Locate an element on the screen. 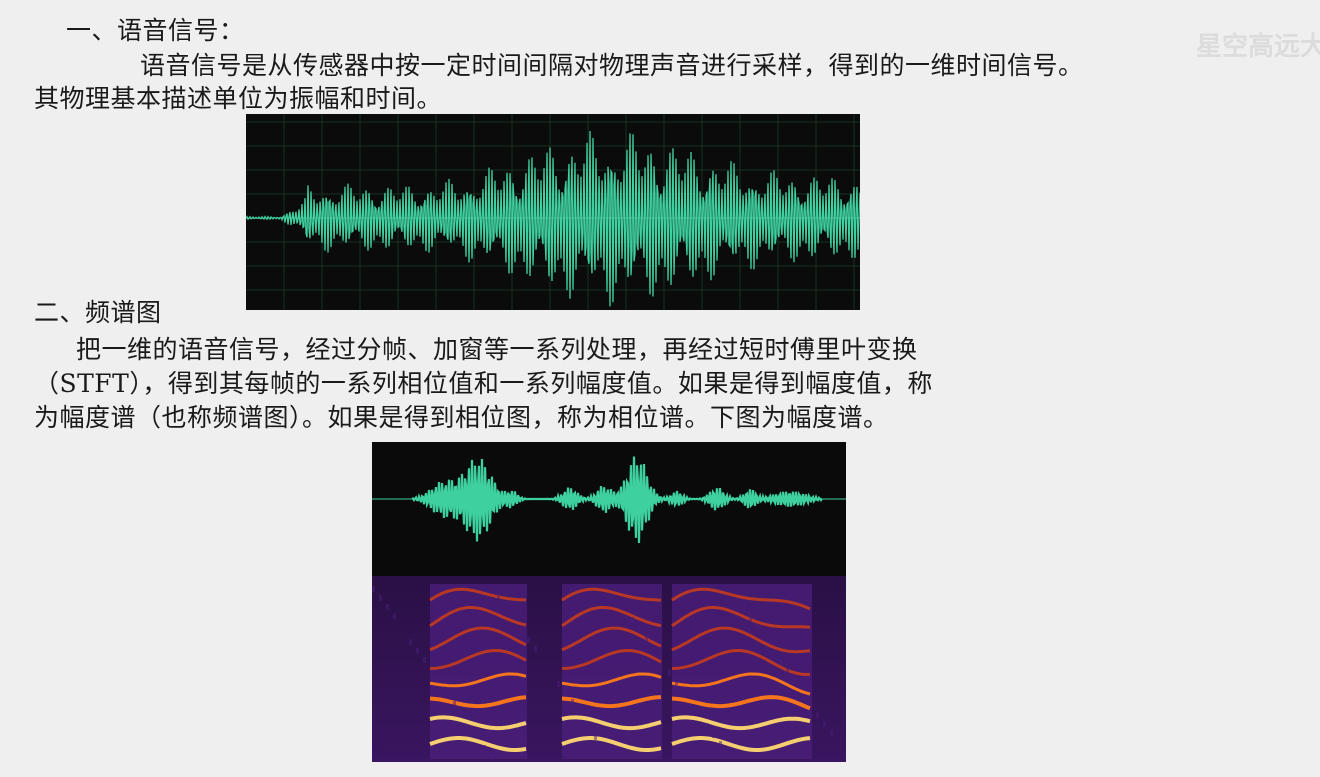 Image resolution: width=1320 pixels, height=777 pixels. watermark-text: 星空高远大 is located at coordinates (1258, 47).